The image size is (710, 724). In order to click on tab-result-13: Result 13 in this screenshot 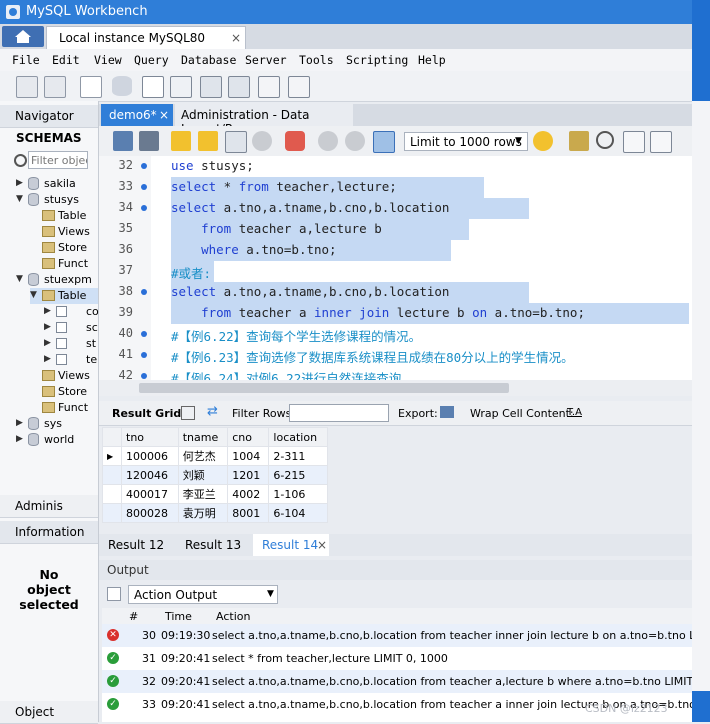, I will do `click(213, 545)`.